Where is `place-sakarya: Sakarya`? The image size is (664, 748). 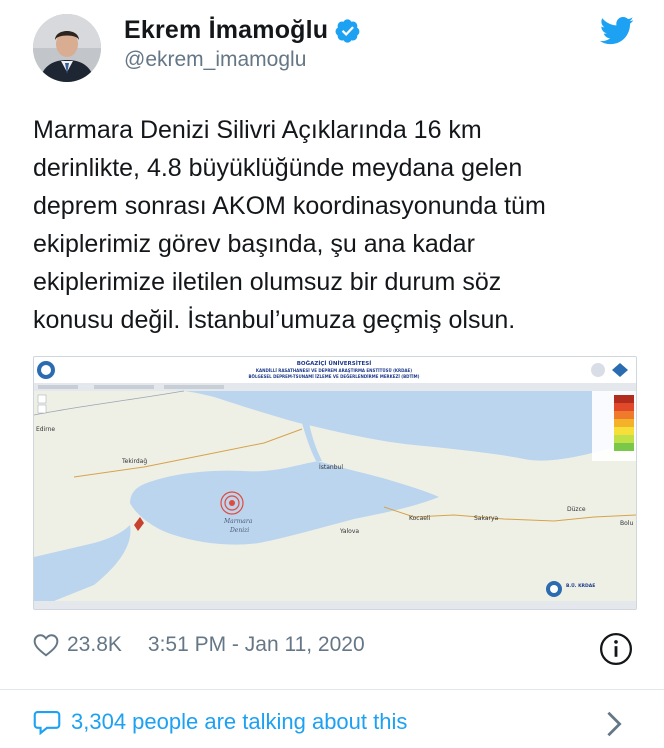 place-sakarya: Sakarya is located at coordinates (486, 518).